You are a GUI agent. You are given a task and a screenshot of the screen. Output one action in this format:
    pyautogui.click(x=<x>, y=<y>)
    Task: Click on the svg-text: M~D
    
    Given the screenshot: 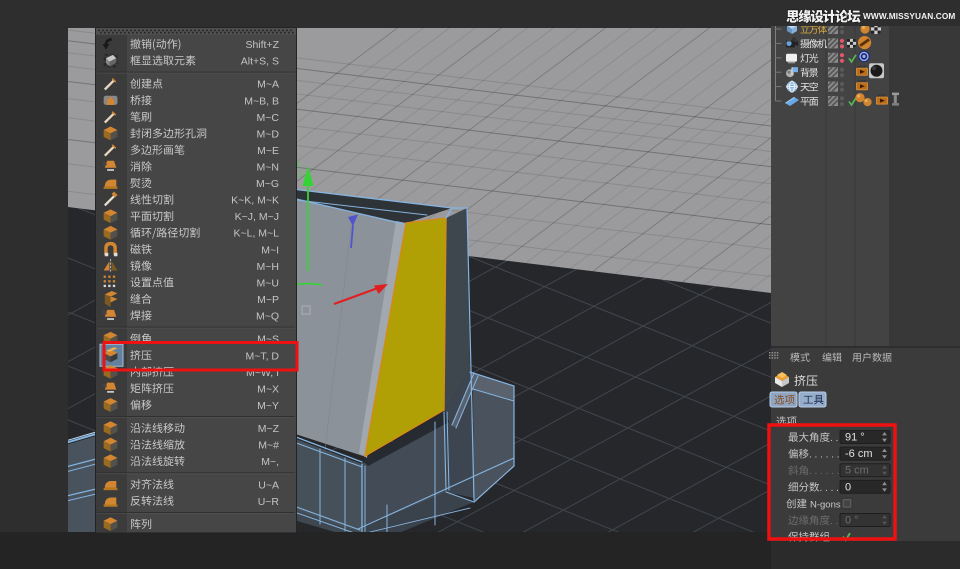 What is the action you would take?
    pyautogui.click(x=268, y=134)
    